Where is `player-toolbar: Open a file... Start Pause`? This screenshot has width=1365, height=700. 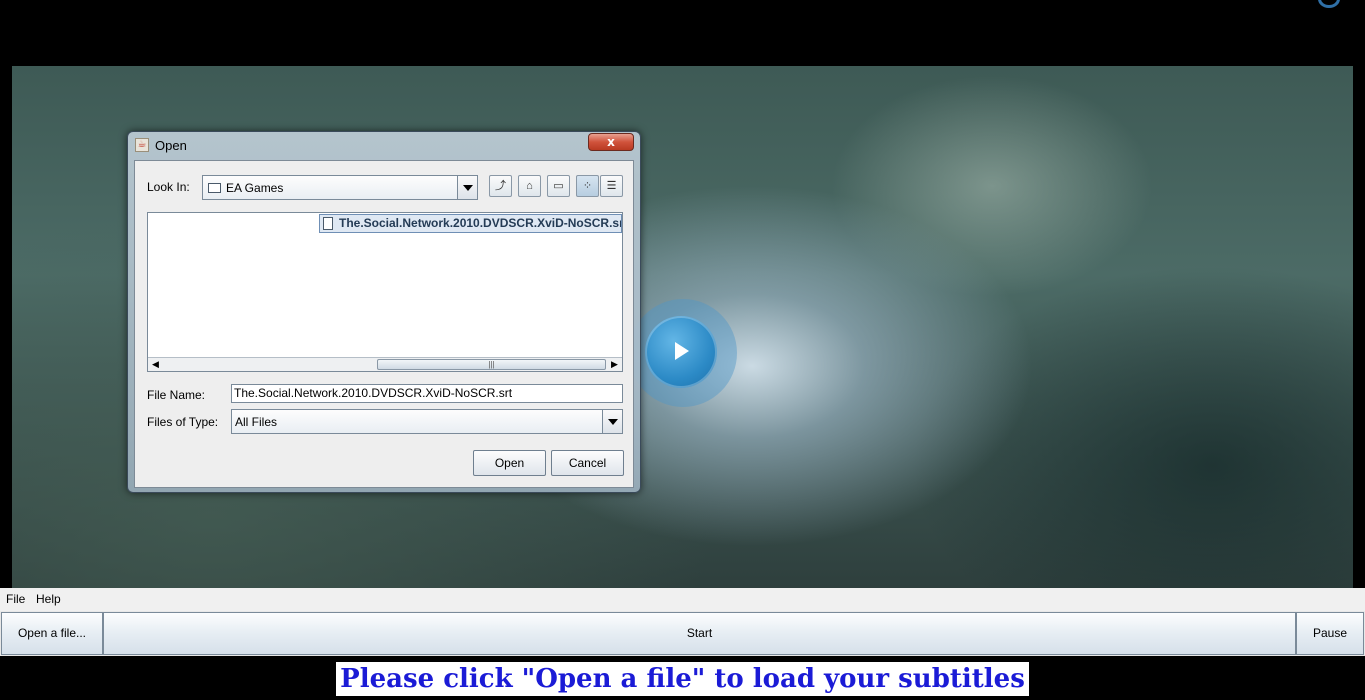 player-toolbar: Open a file... Start Pause is located at coordinates (682, 633).